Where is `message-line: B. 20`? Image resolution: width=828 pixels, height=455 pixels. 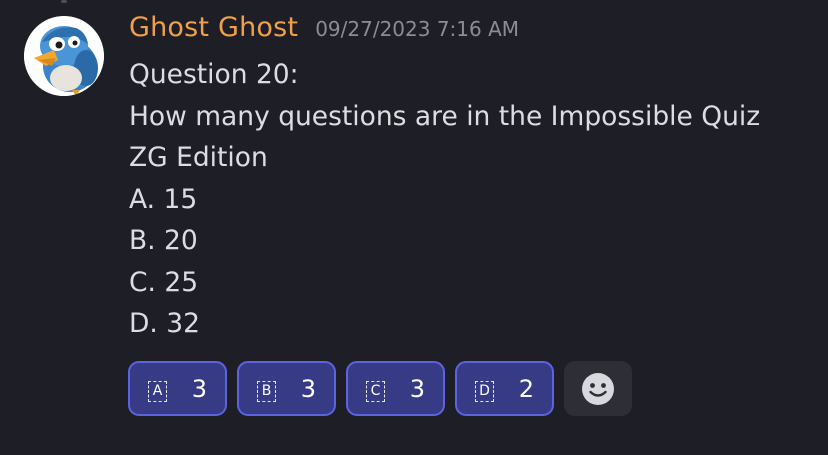
message-line: B. 20 is located at coordinates (163, 240).